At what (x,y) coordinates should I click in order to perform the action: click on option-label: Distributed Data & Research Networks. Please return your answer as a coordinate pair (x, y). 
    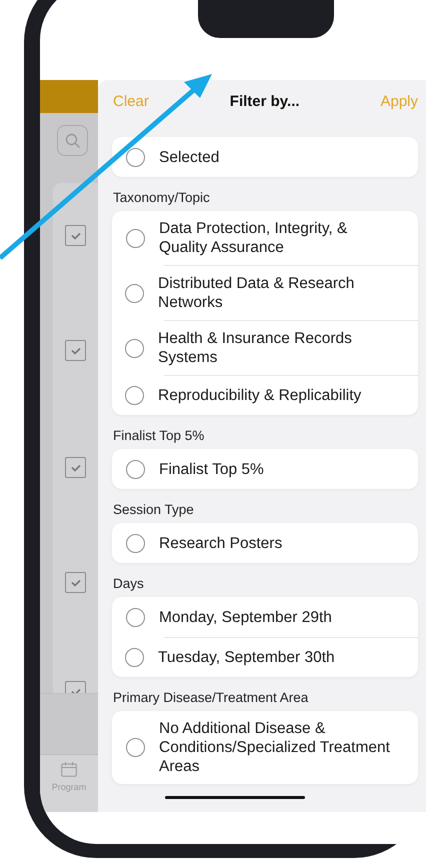
    Looking at the image, I should click on (288, 293).